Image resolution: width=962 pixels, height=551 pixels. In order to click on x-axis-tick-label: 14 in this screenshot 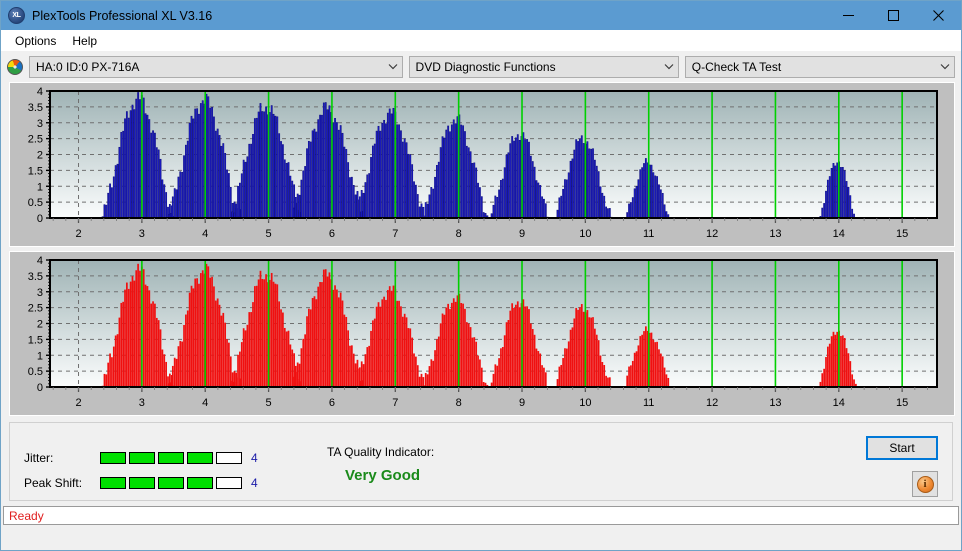, I will do `click(839, 234)`.